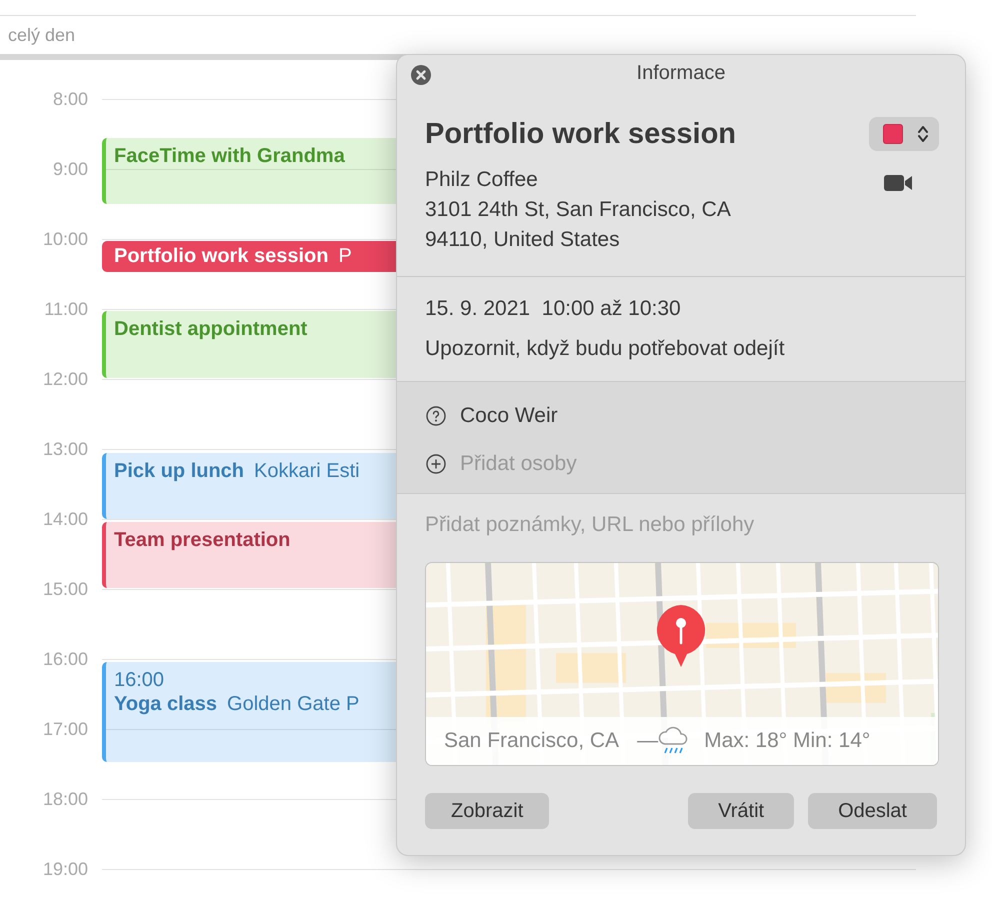  I want to click on all-day-label: celý den, so click(42, 35).